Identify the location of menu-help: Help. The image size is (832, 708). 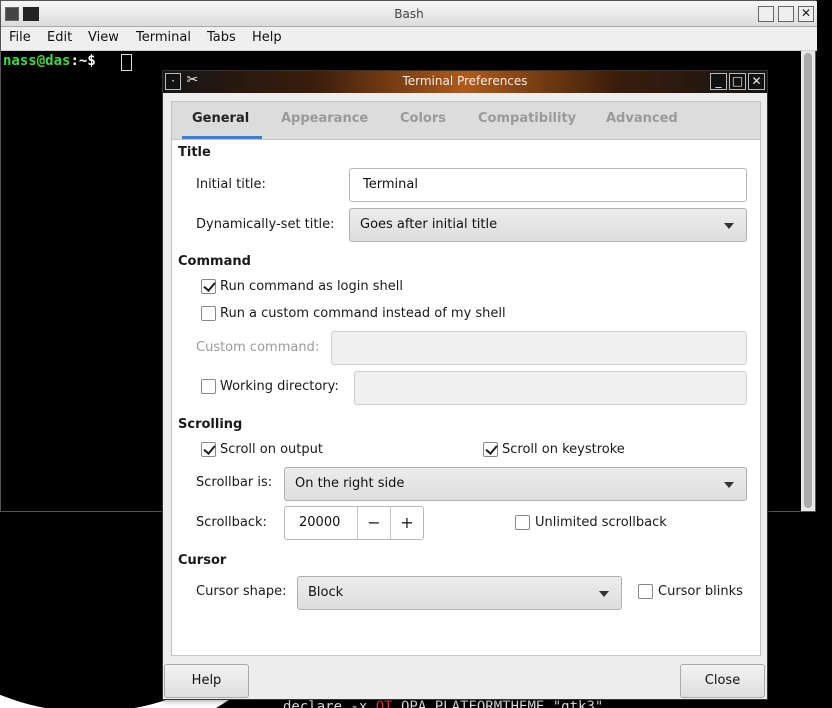
(267, 37).